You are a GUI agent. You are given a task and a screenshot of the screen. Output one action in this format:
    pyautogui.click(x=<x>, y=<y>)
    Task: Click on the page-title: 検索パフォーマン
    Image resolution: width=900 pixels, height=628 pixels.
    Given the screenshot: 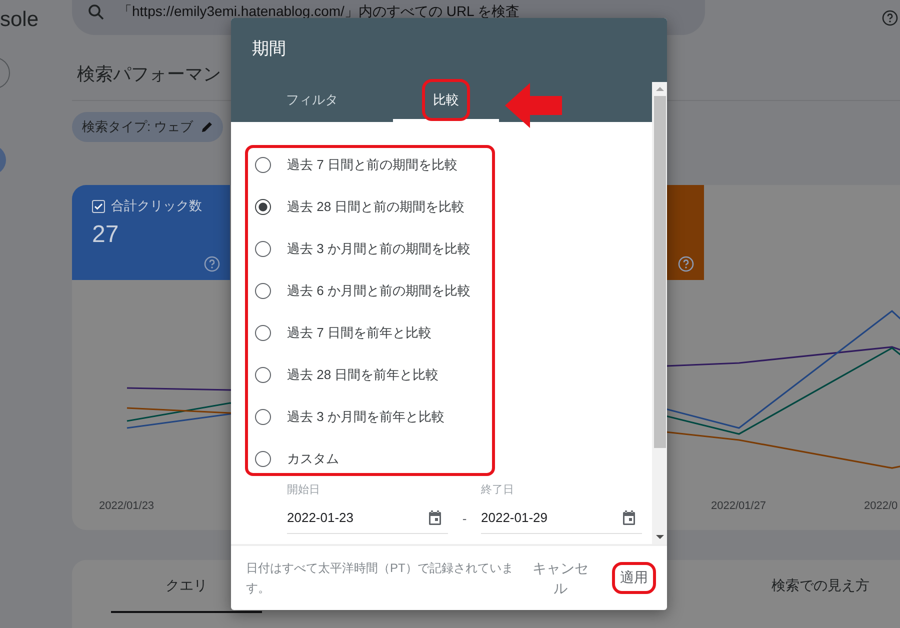 What is the action you would take?
    pyautogui.click(x=149, y=74)
    